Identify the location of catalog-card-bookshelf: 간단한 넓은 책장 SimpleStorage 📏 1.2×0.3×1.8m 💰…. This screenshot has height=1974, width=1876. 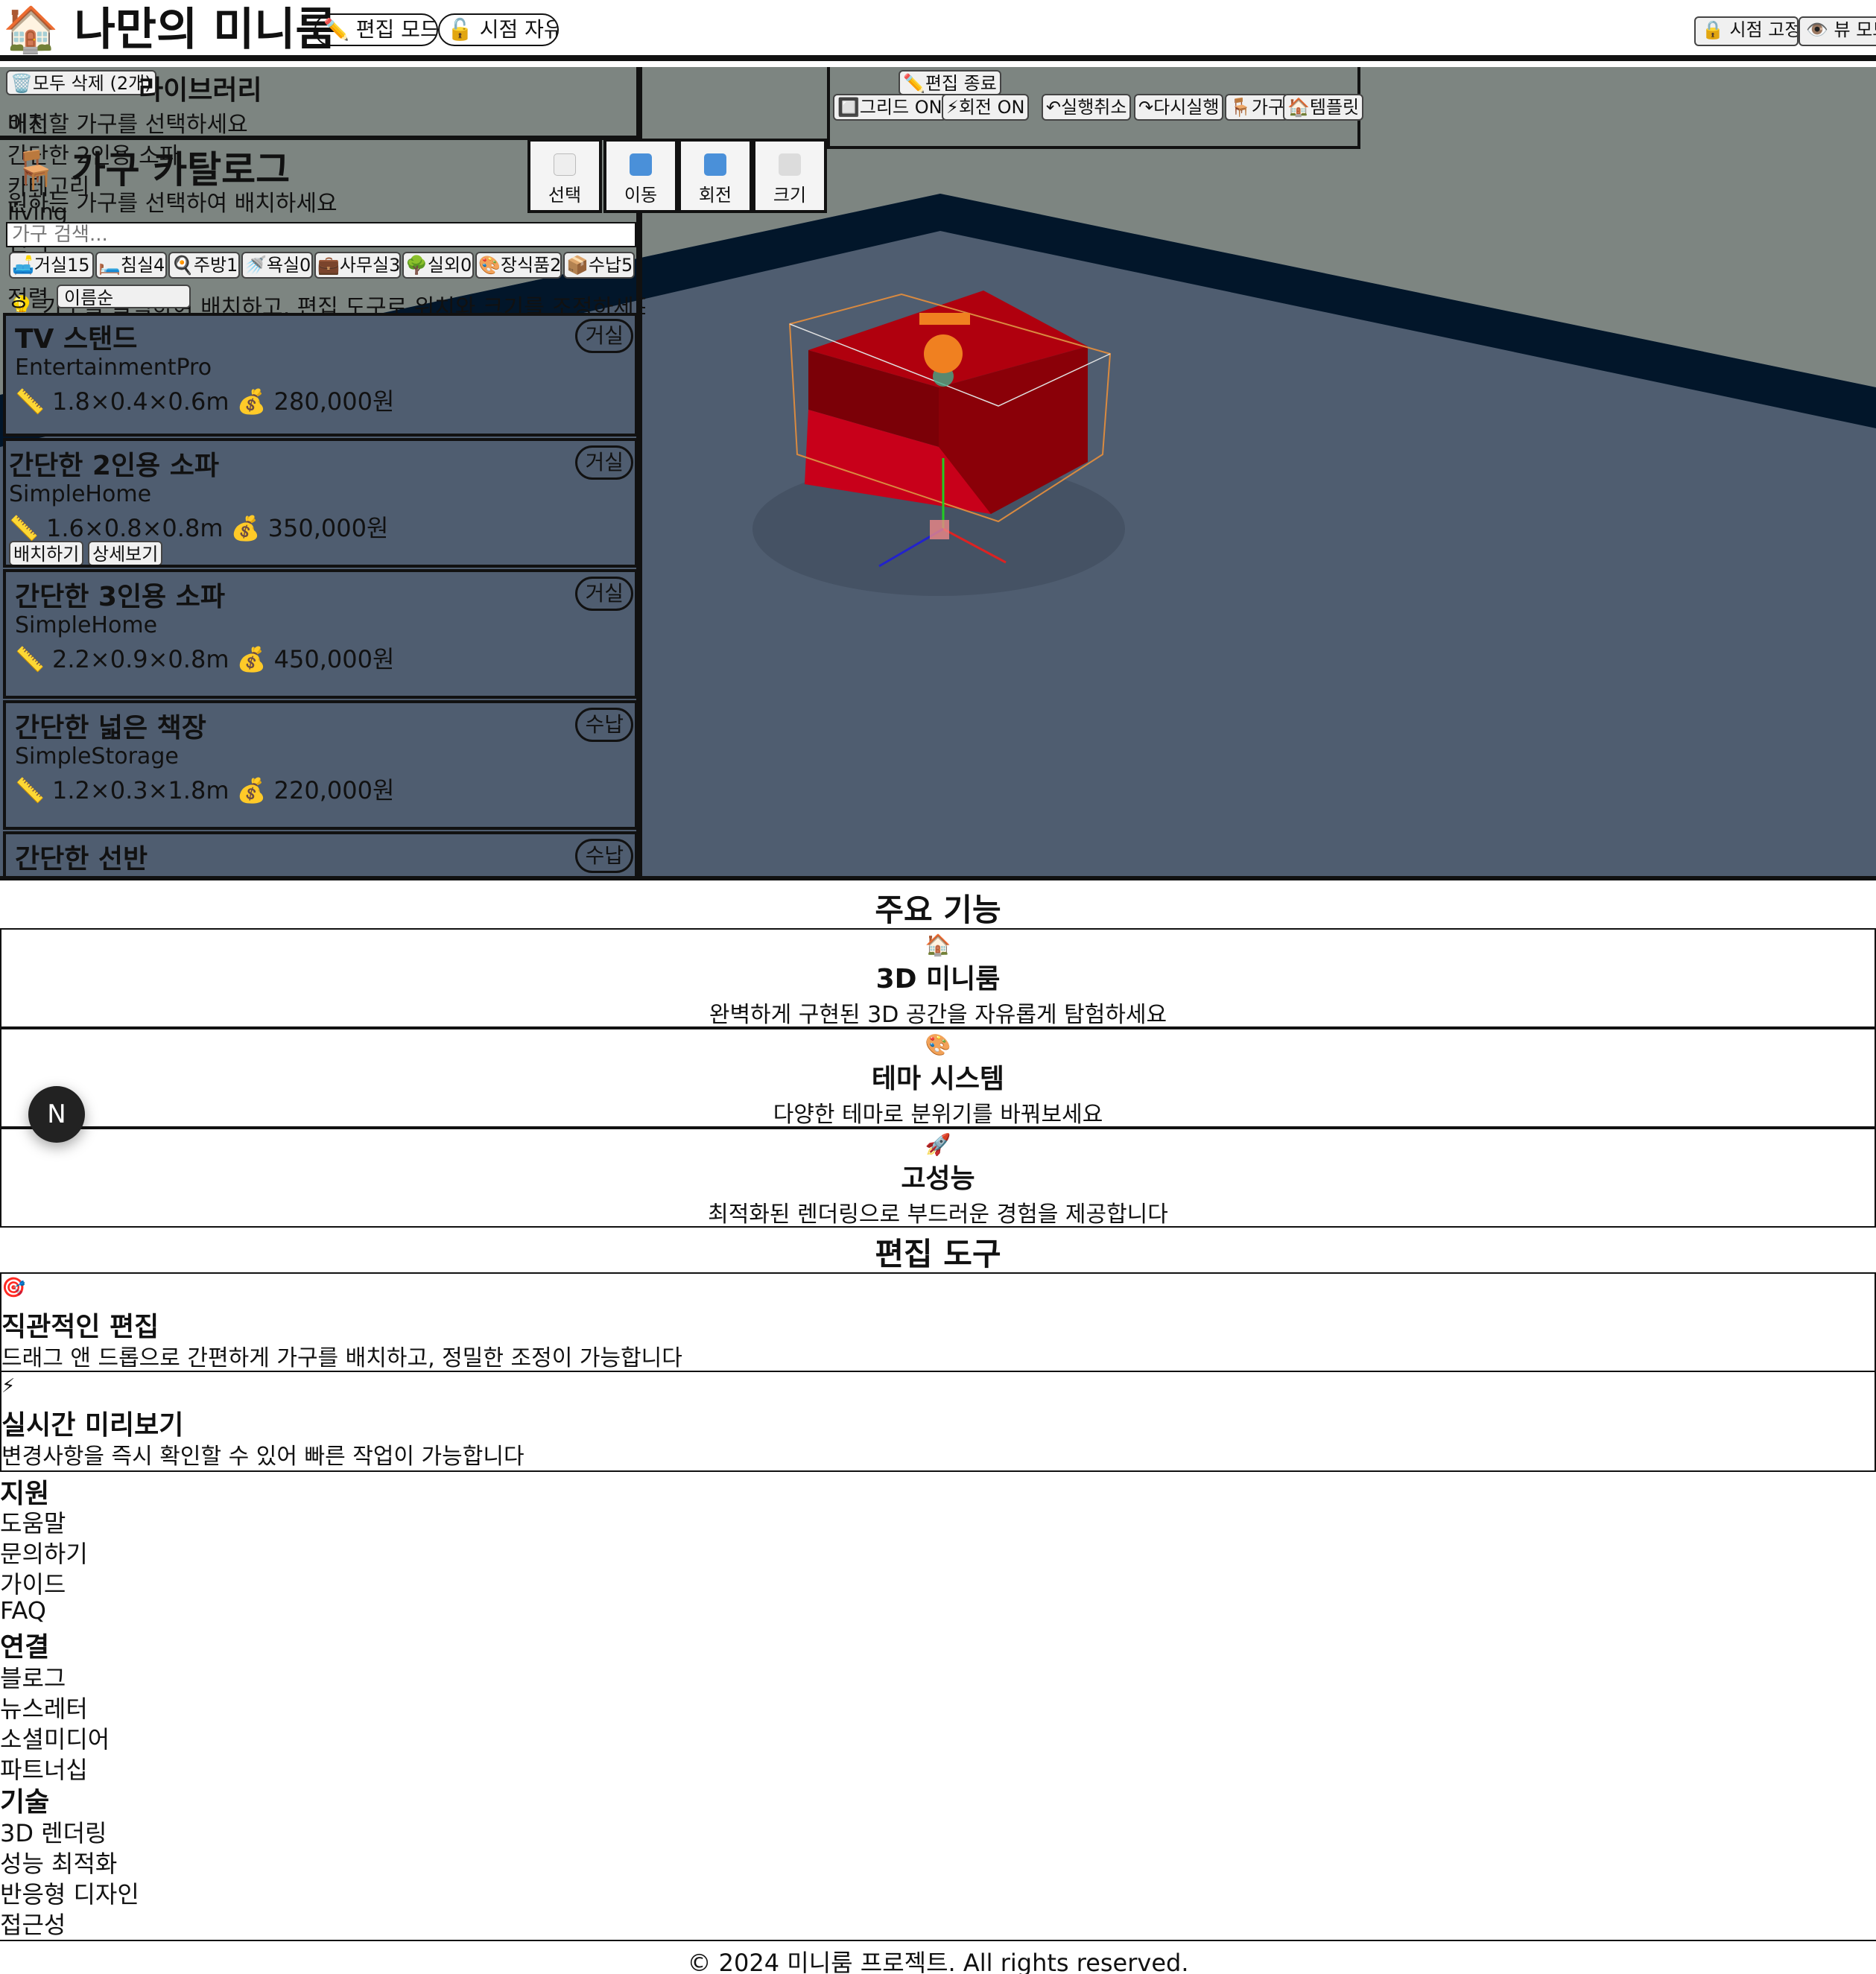
(321, 765).